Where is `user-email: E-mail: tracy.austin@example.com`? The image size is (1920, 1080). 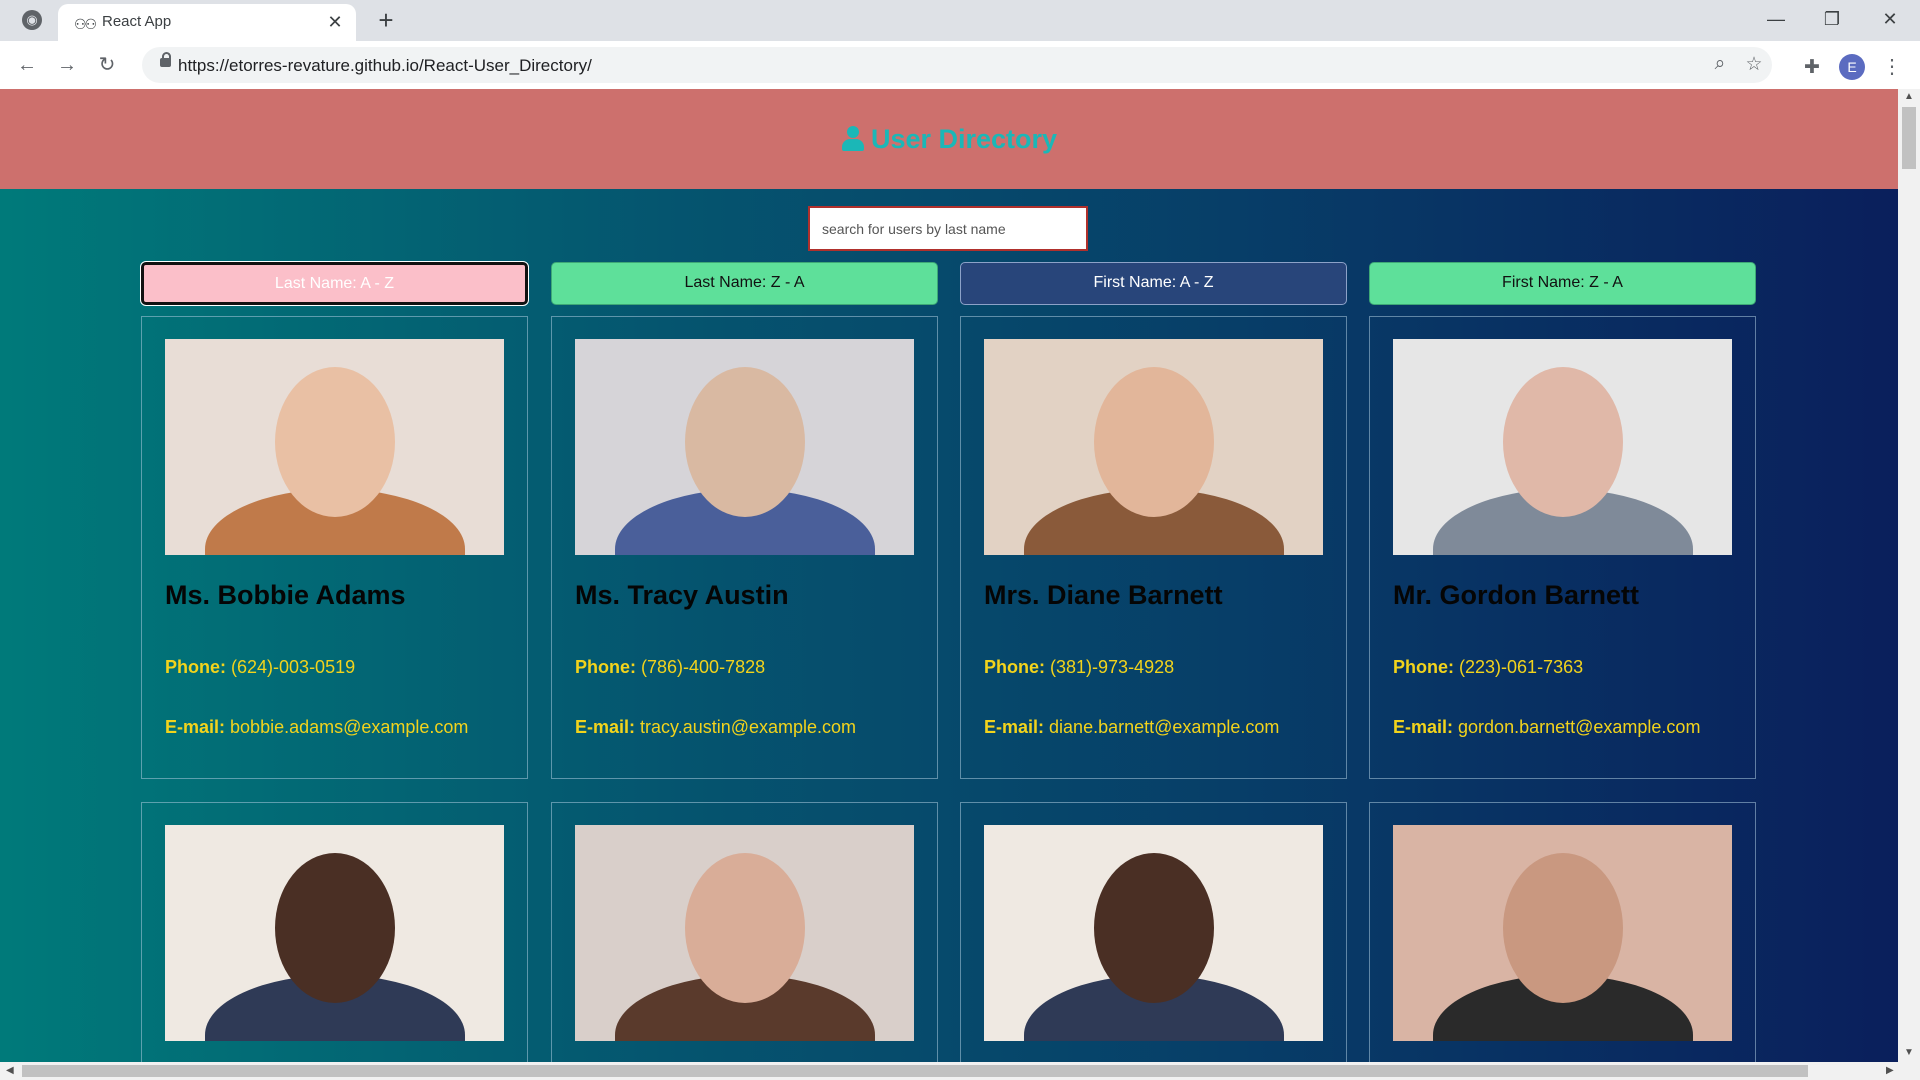
user-email: E-mail: tracy.austin@example.com is located at coordinates (715, 727).